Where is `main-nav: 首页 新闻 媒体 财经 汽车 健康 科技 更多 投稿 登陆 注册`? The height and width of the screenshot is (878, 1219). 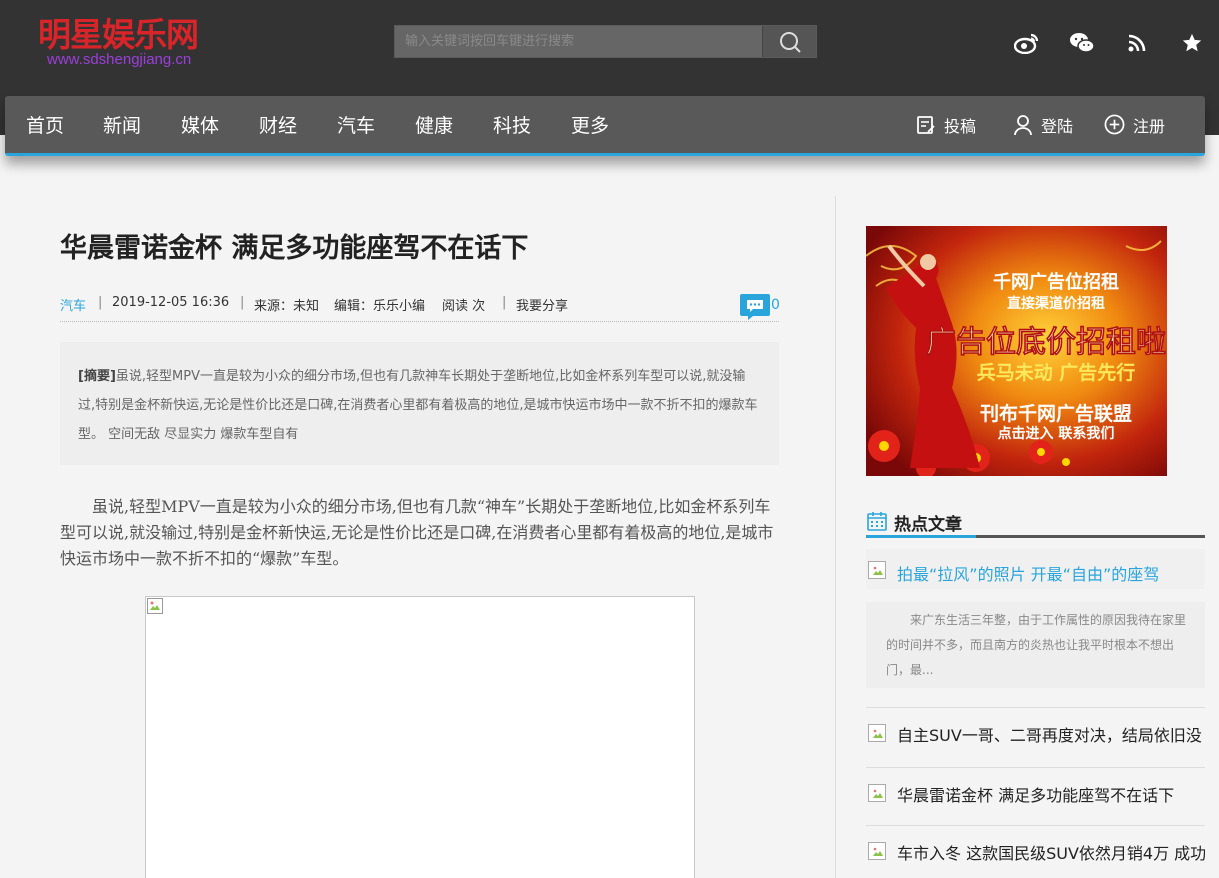
main-nav: 首页 新闻 媒体 财经 汽车 健康 科技 更多 投稿 登陆 注册 is located at coordinates (605, 126).